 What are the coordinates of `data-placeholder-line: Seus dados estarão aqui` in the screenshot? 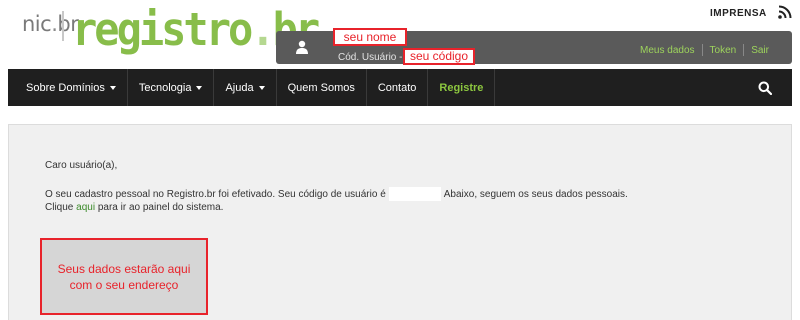 It's located at (124, 268).